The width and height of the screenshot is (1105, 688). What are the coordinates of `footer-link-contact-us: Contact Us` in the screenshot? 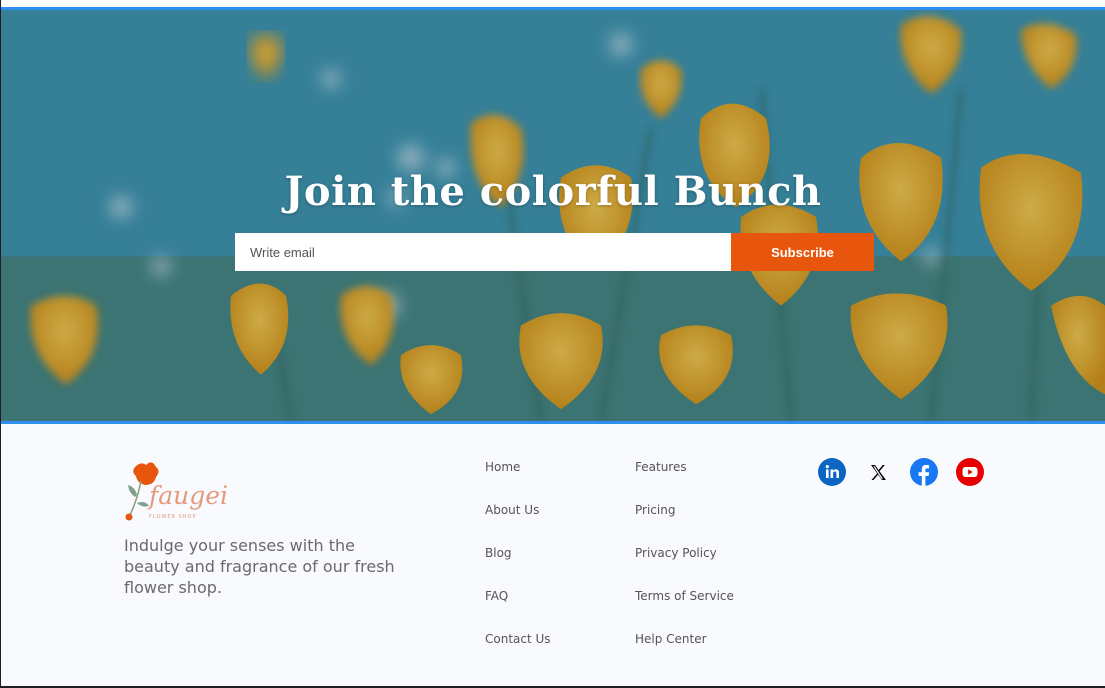 It's located at (518, 653).